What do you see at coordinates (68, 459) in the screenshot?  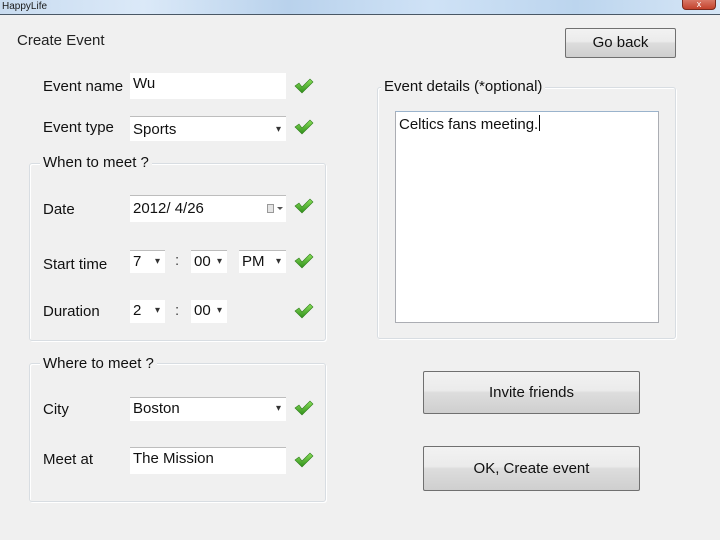 I see `meet-at-label: Meet at` at bounding box center [68, 459].